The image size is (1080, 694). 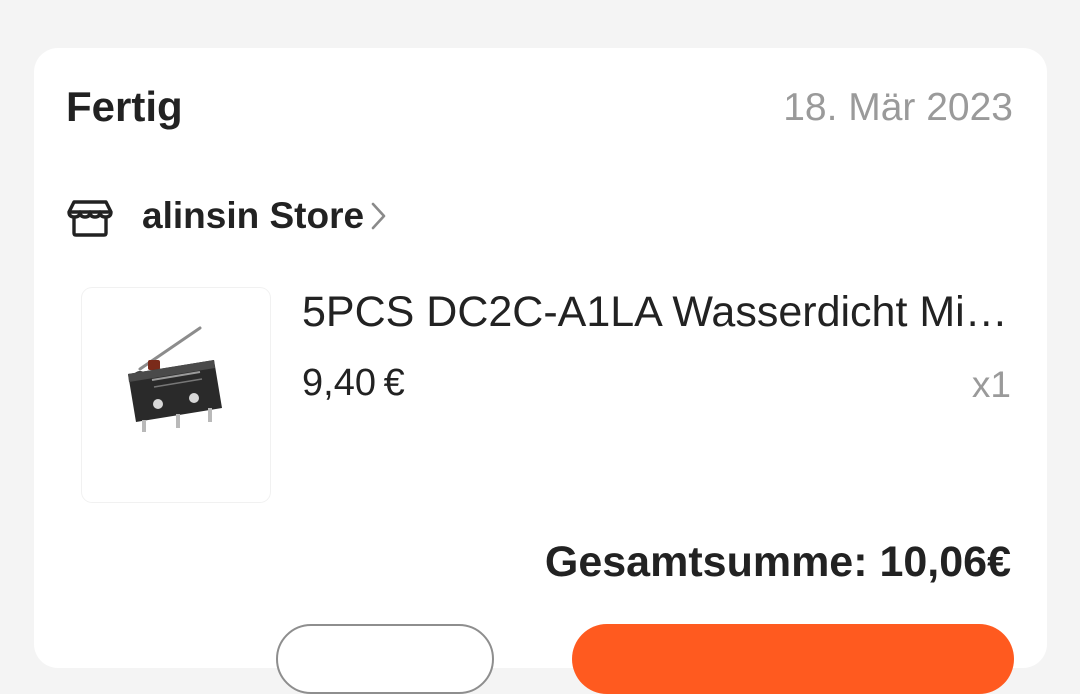 I want to click on micro-switch-product-image, so click(x=175, y=379).